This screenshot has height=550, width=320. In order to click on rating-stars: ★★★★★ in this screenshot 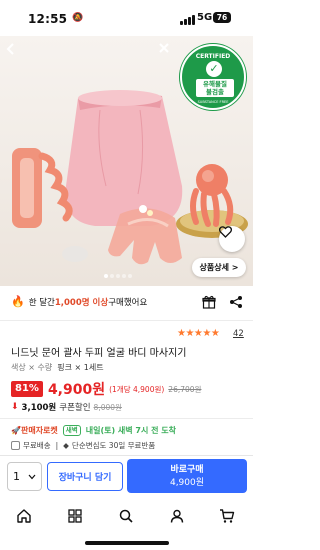, I will do `click(198, 333)`.